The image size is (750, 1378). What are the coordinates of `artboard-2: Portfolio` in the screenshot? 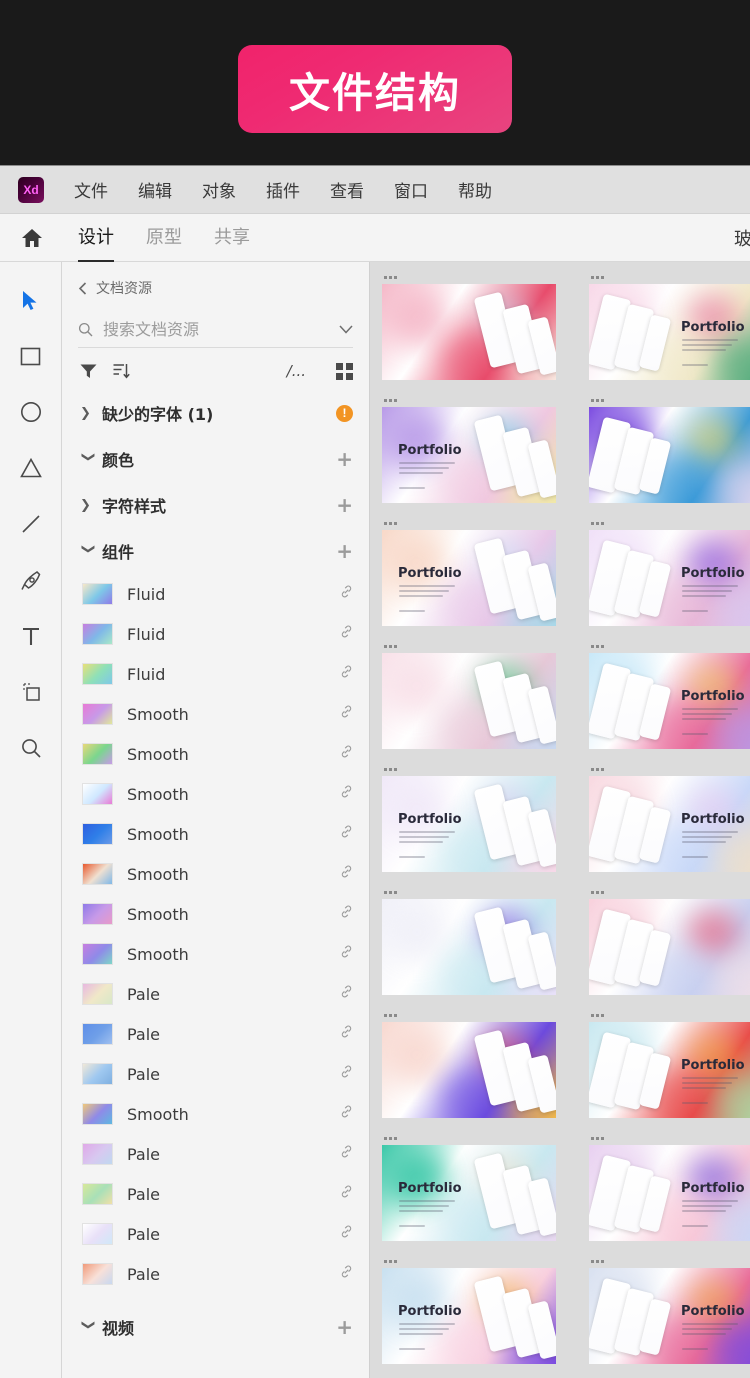 It's located at (669, 332).